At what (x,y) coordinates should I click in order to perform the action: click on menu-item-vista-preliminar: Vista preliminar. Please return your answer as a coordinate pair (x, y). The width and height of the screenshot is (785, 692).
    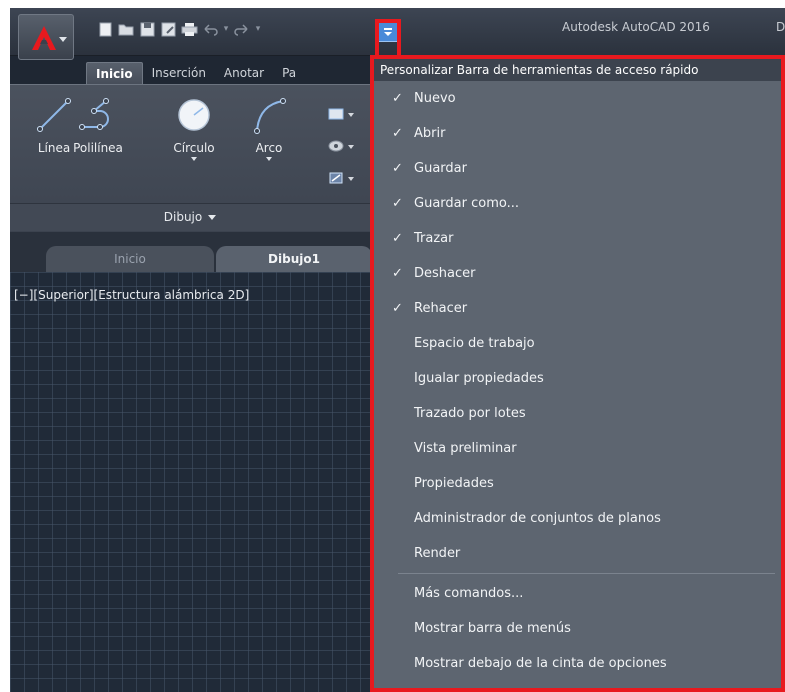
    Looking at the image, I should click on (577, 448).